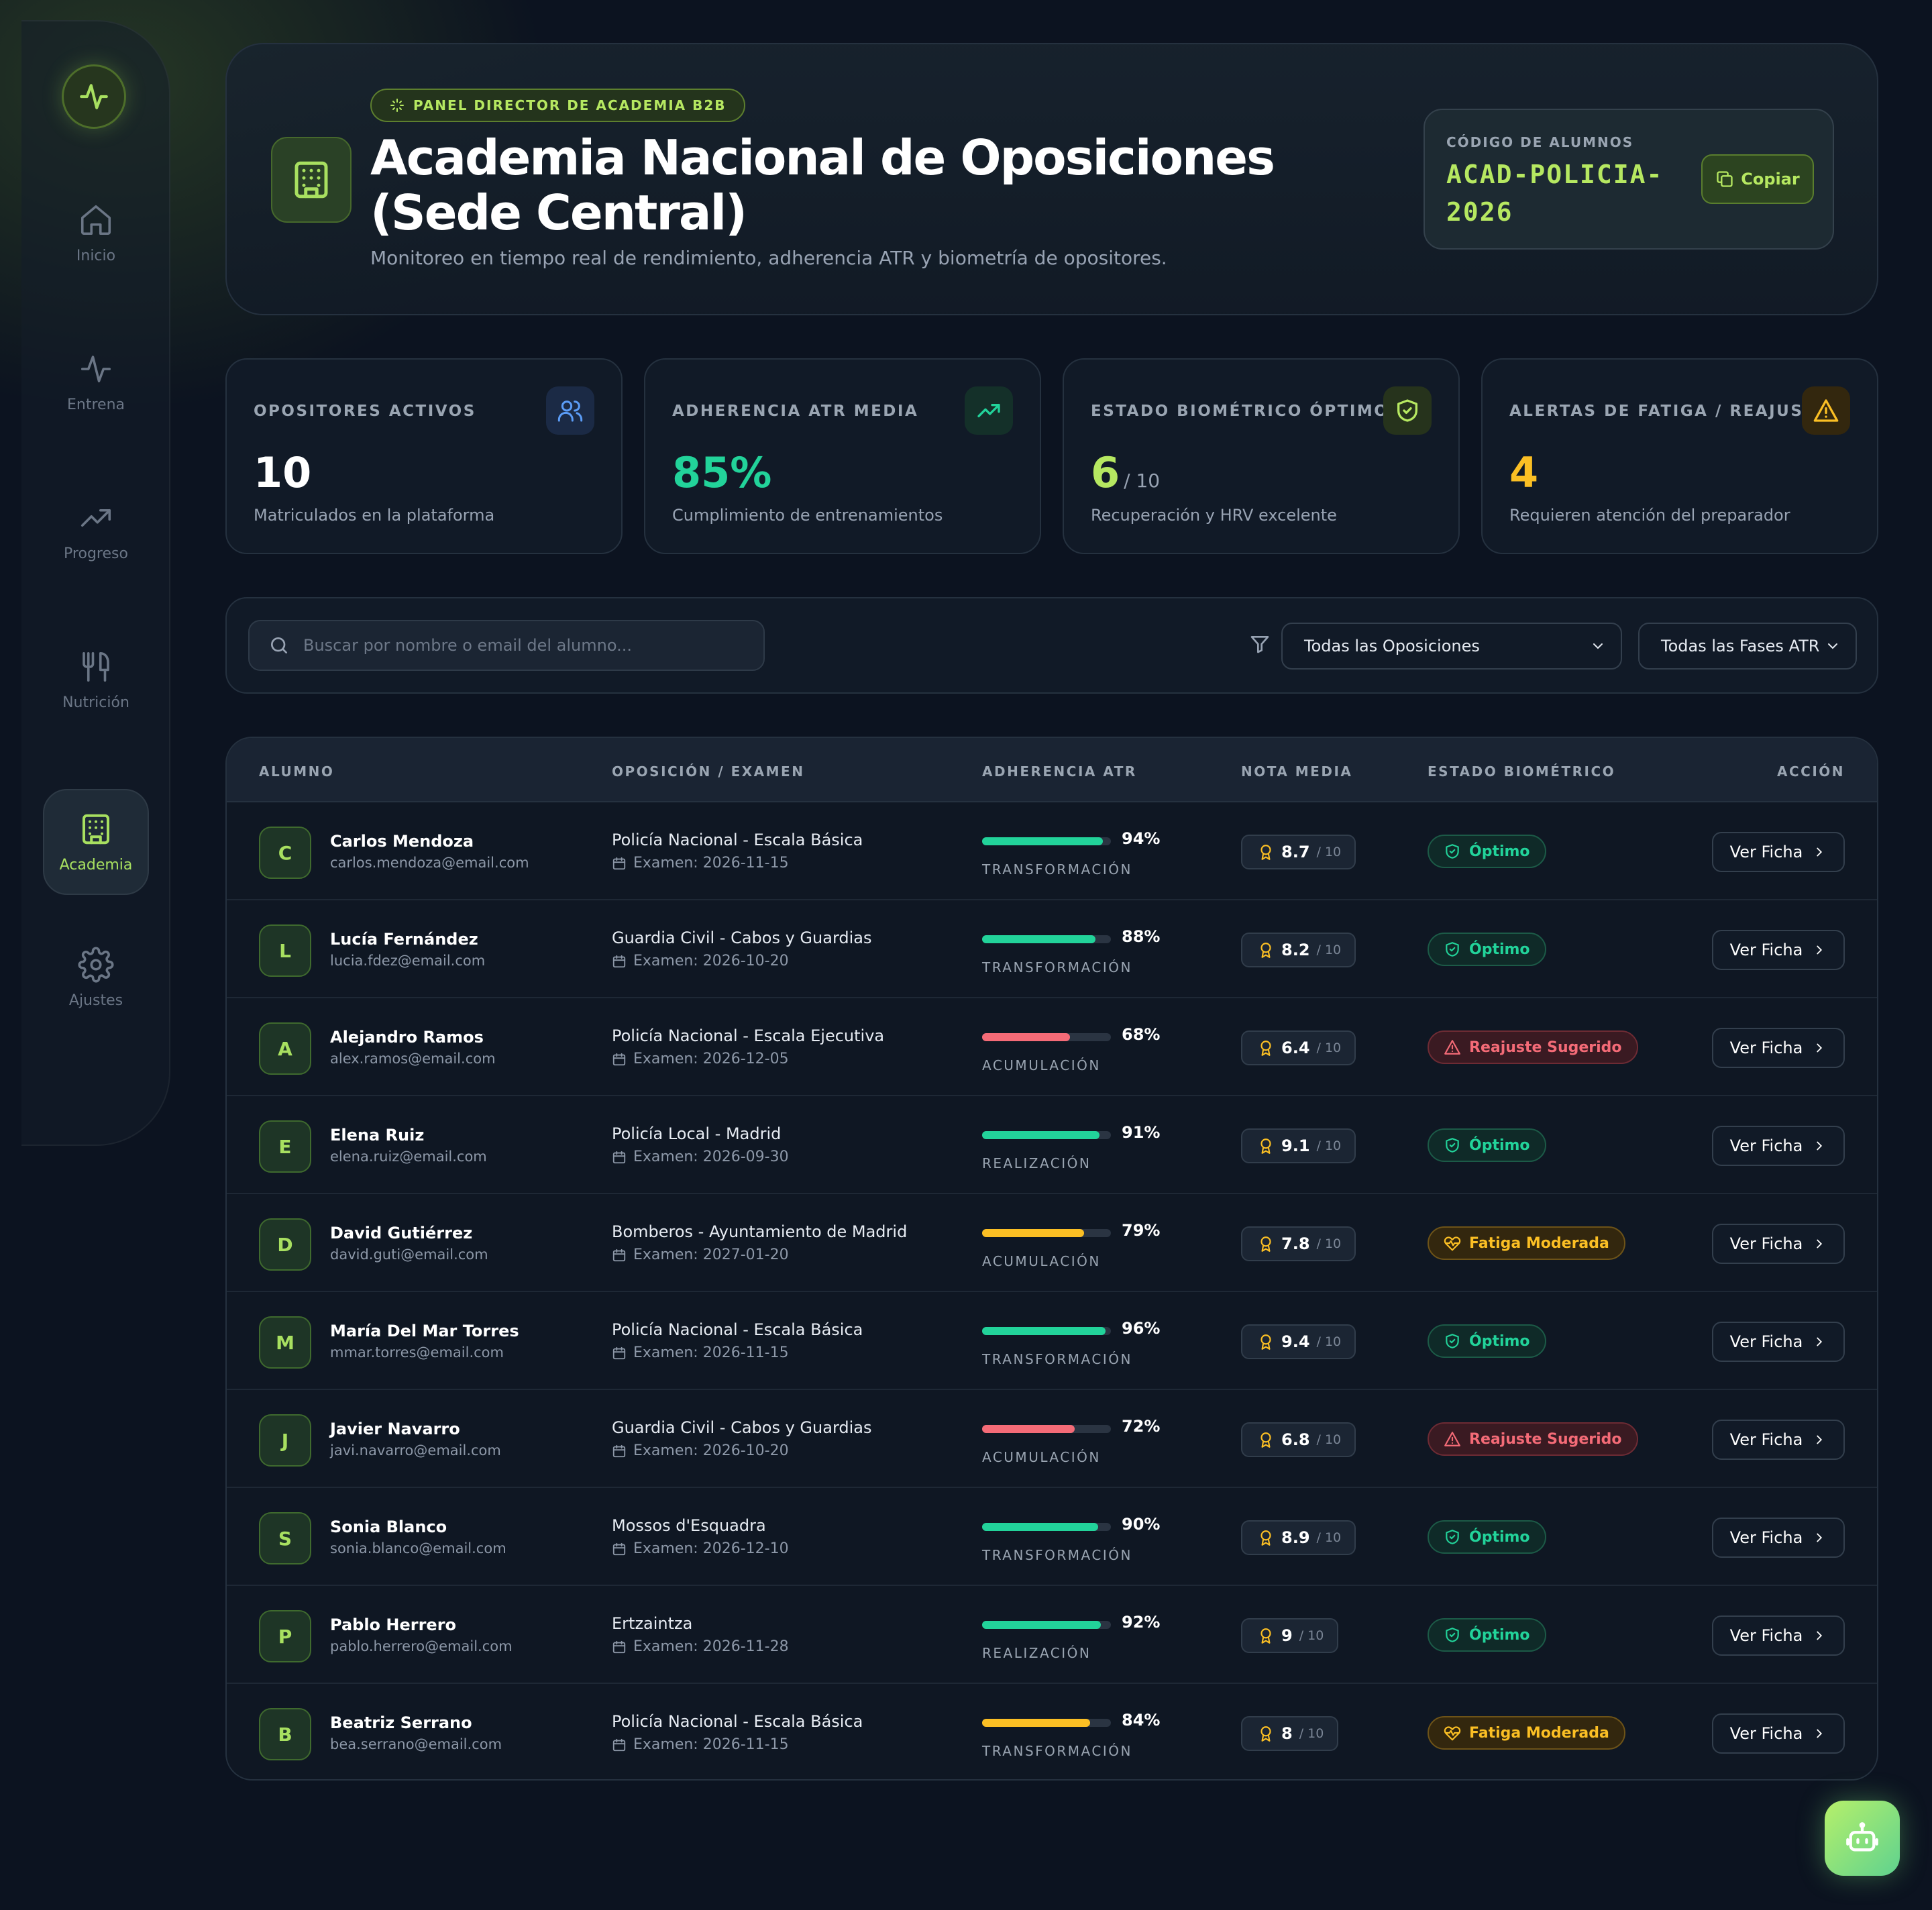  I want to click on exam-date-label: Examen: 2026-11-15, so click(711, 863).